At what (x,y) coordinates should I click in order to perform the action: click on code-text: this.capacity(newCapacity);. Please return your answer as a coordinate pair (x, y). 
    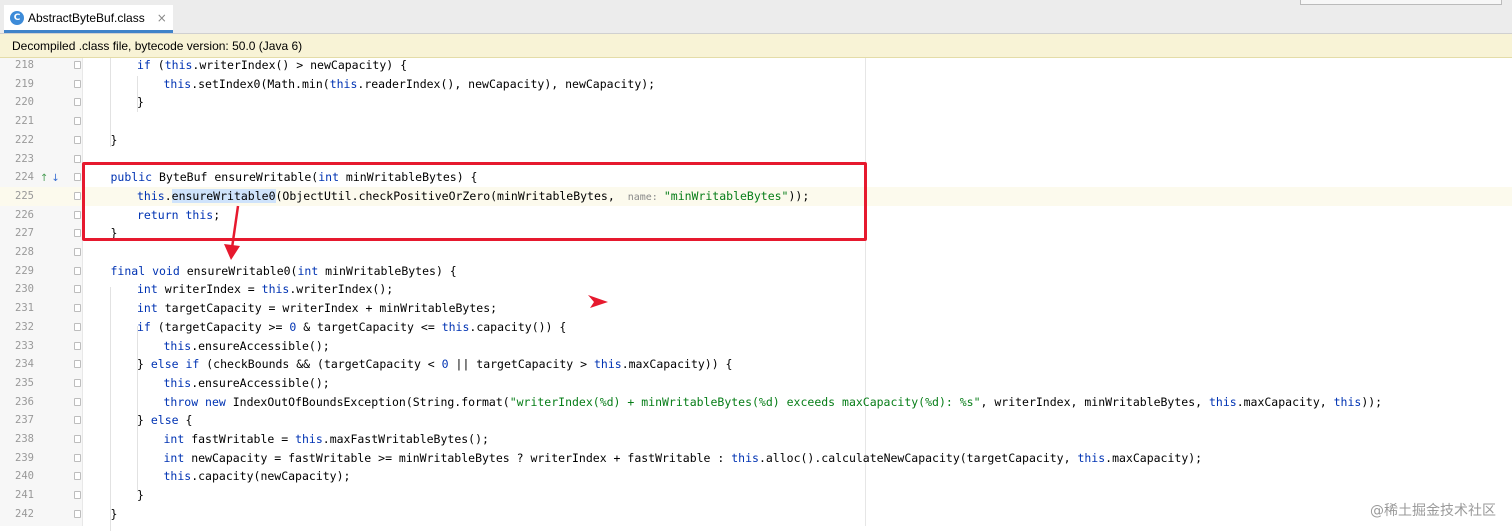
    Looking at the image, I should click on (257, 476).